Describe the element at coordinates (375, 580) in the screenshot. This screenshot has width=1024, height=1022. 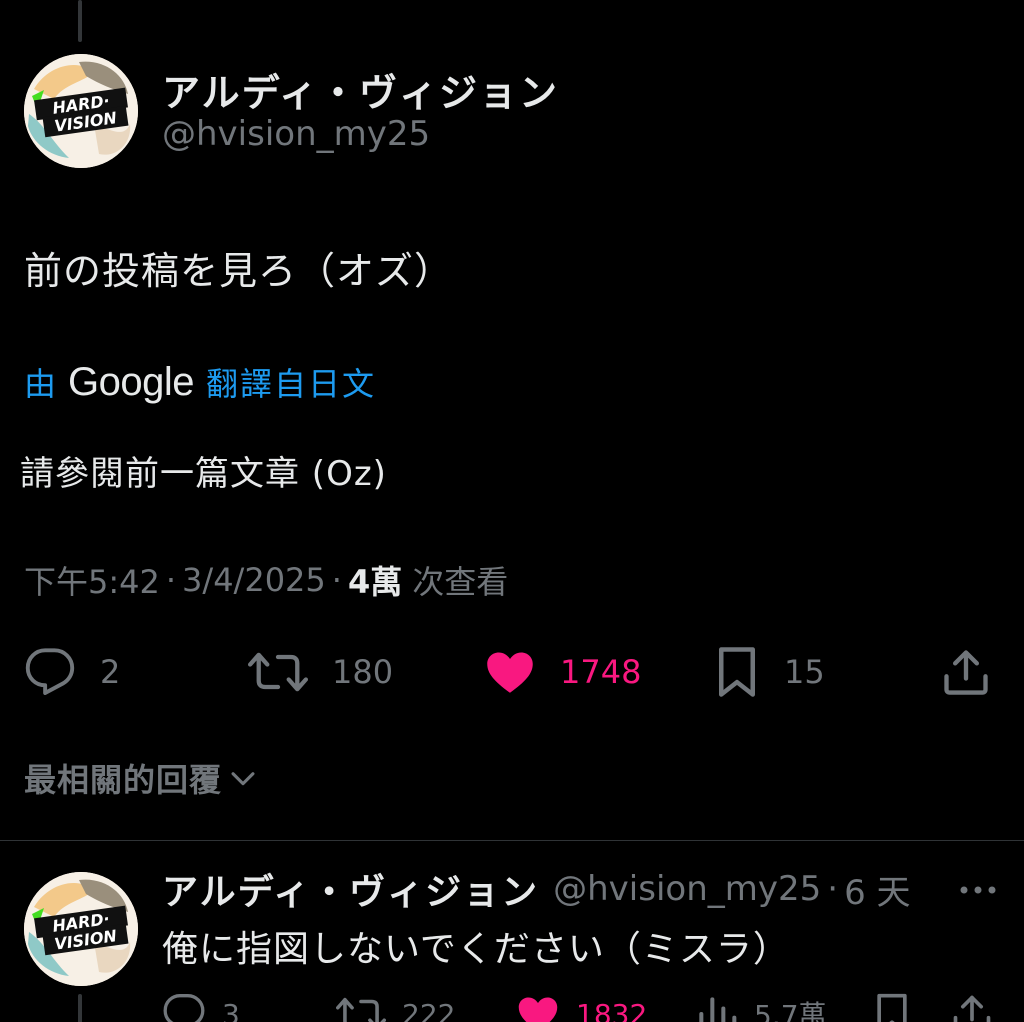
I see `views-count: 4萬` at that location.